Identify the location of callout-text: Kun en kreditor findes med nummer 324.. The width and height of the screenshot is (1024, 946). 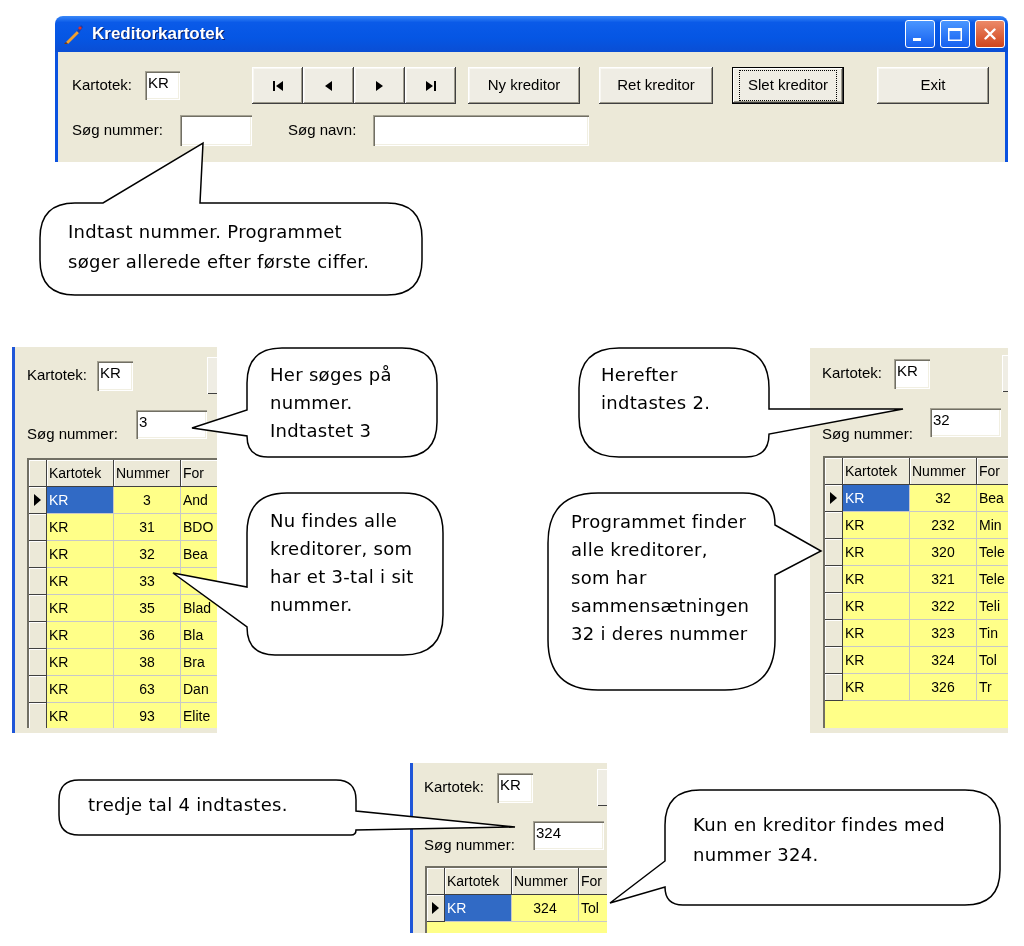
(819, 840).